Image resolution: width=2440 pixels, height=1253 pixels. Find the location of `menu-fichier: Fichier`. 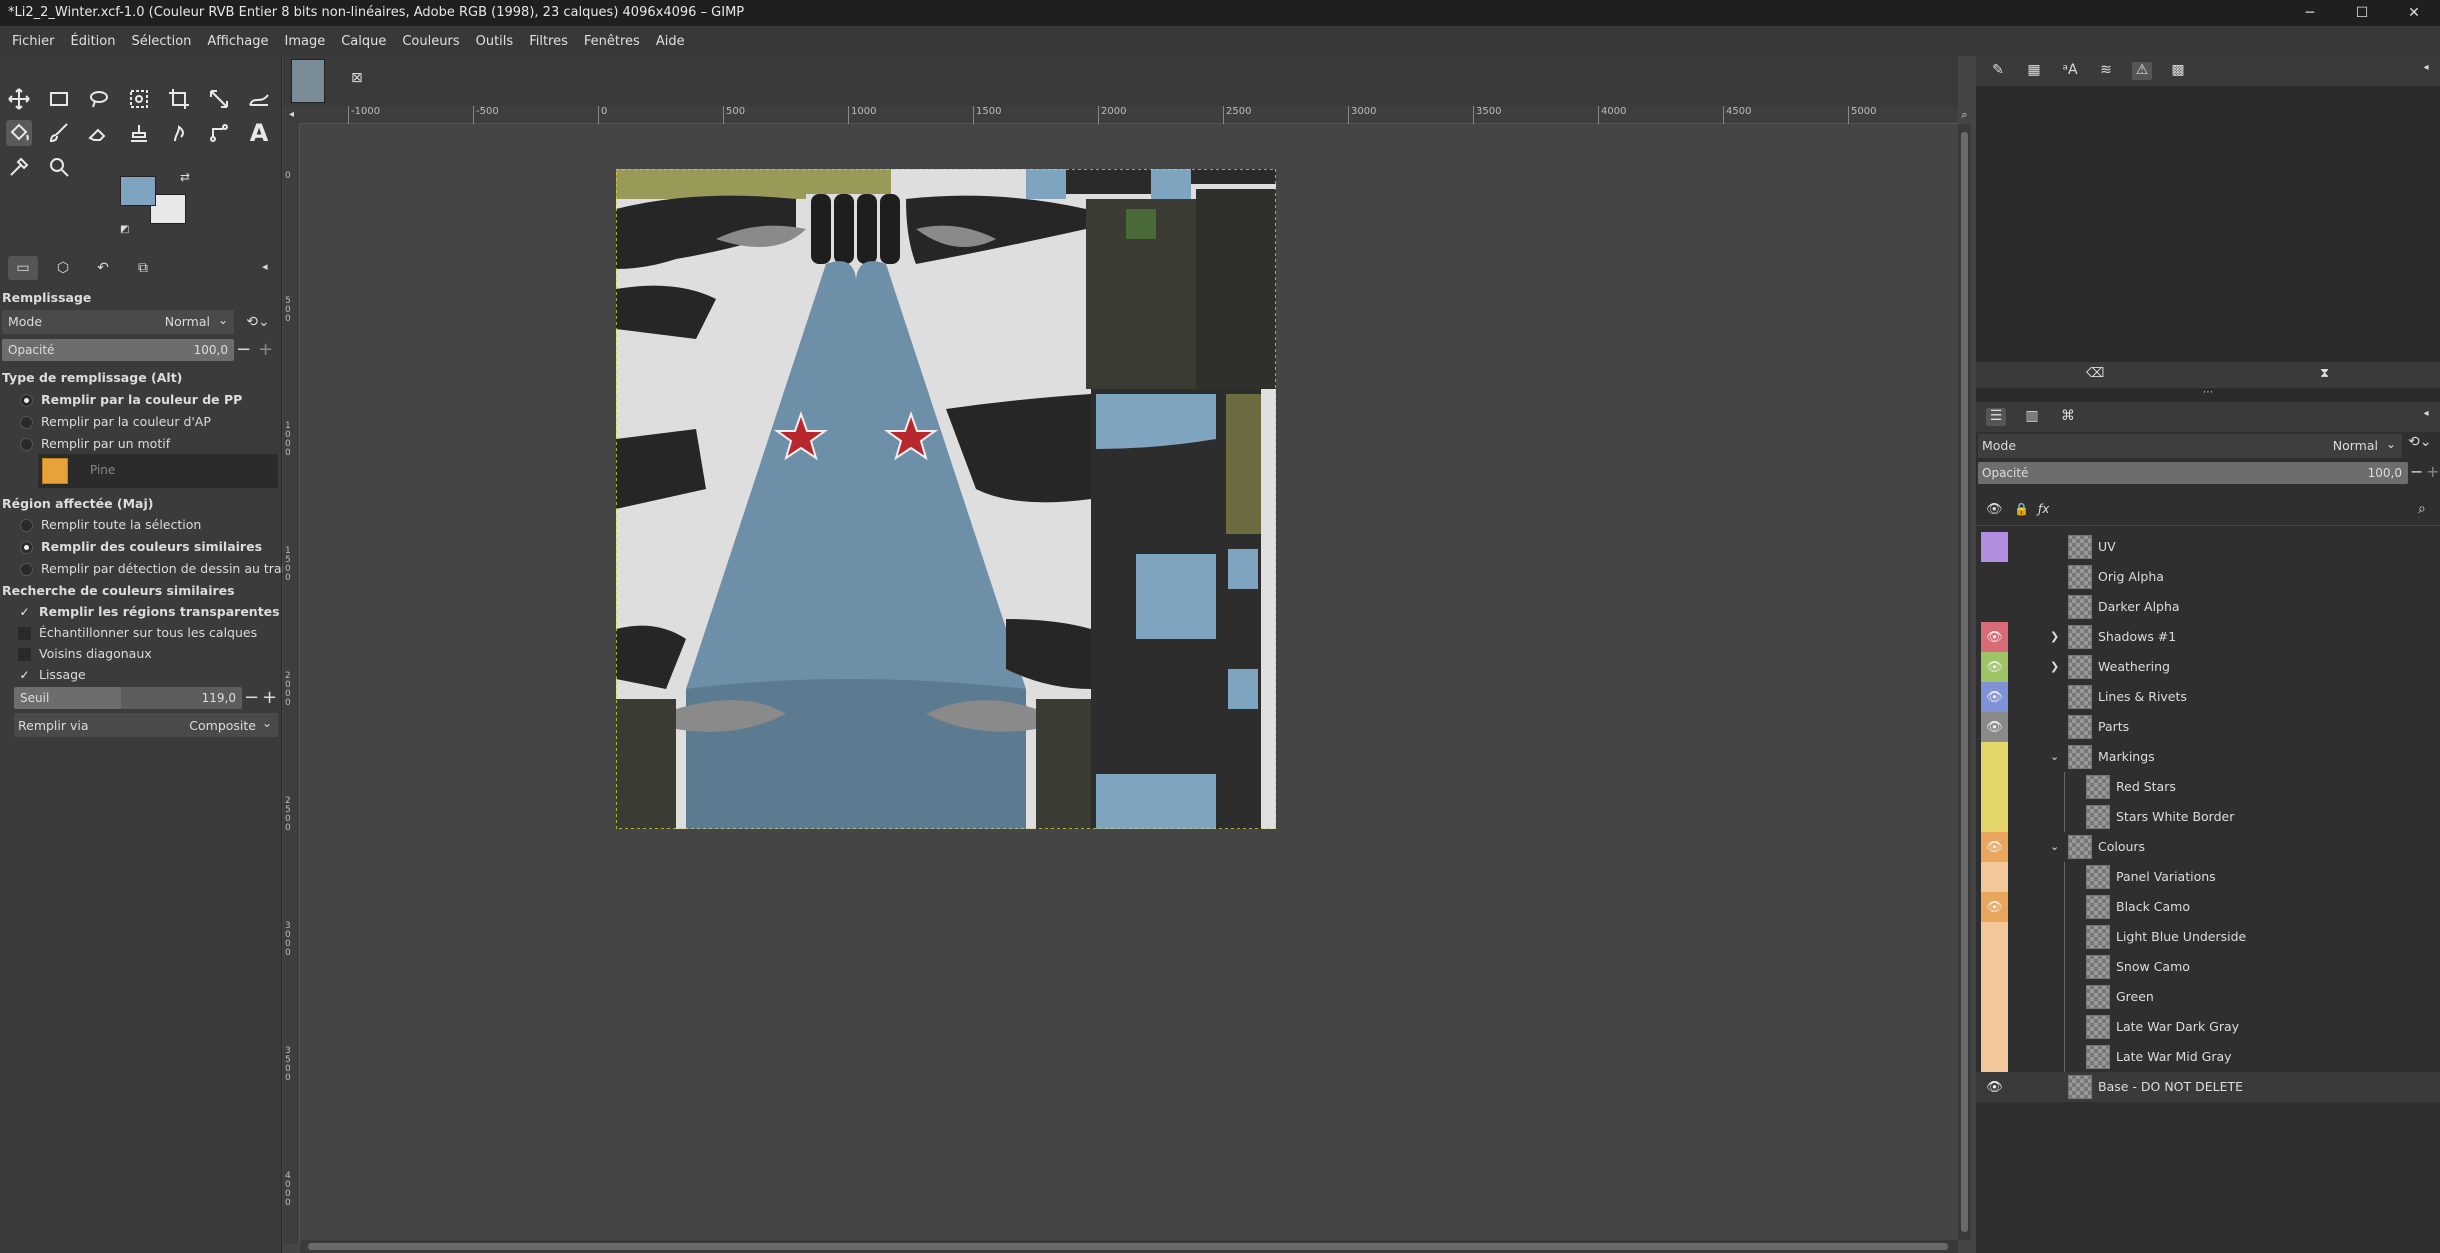

menu-fichier: Fichier is located at coordinates (33, 41).